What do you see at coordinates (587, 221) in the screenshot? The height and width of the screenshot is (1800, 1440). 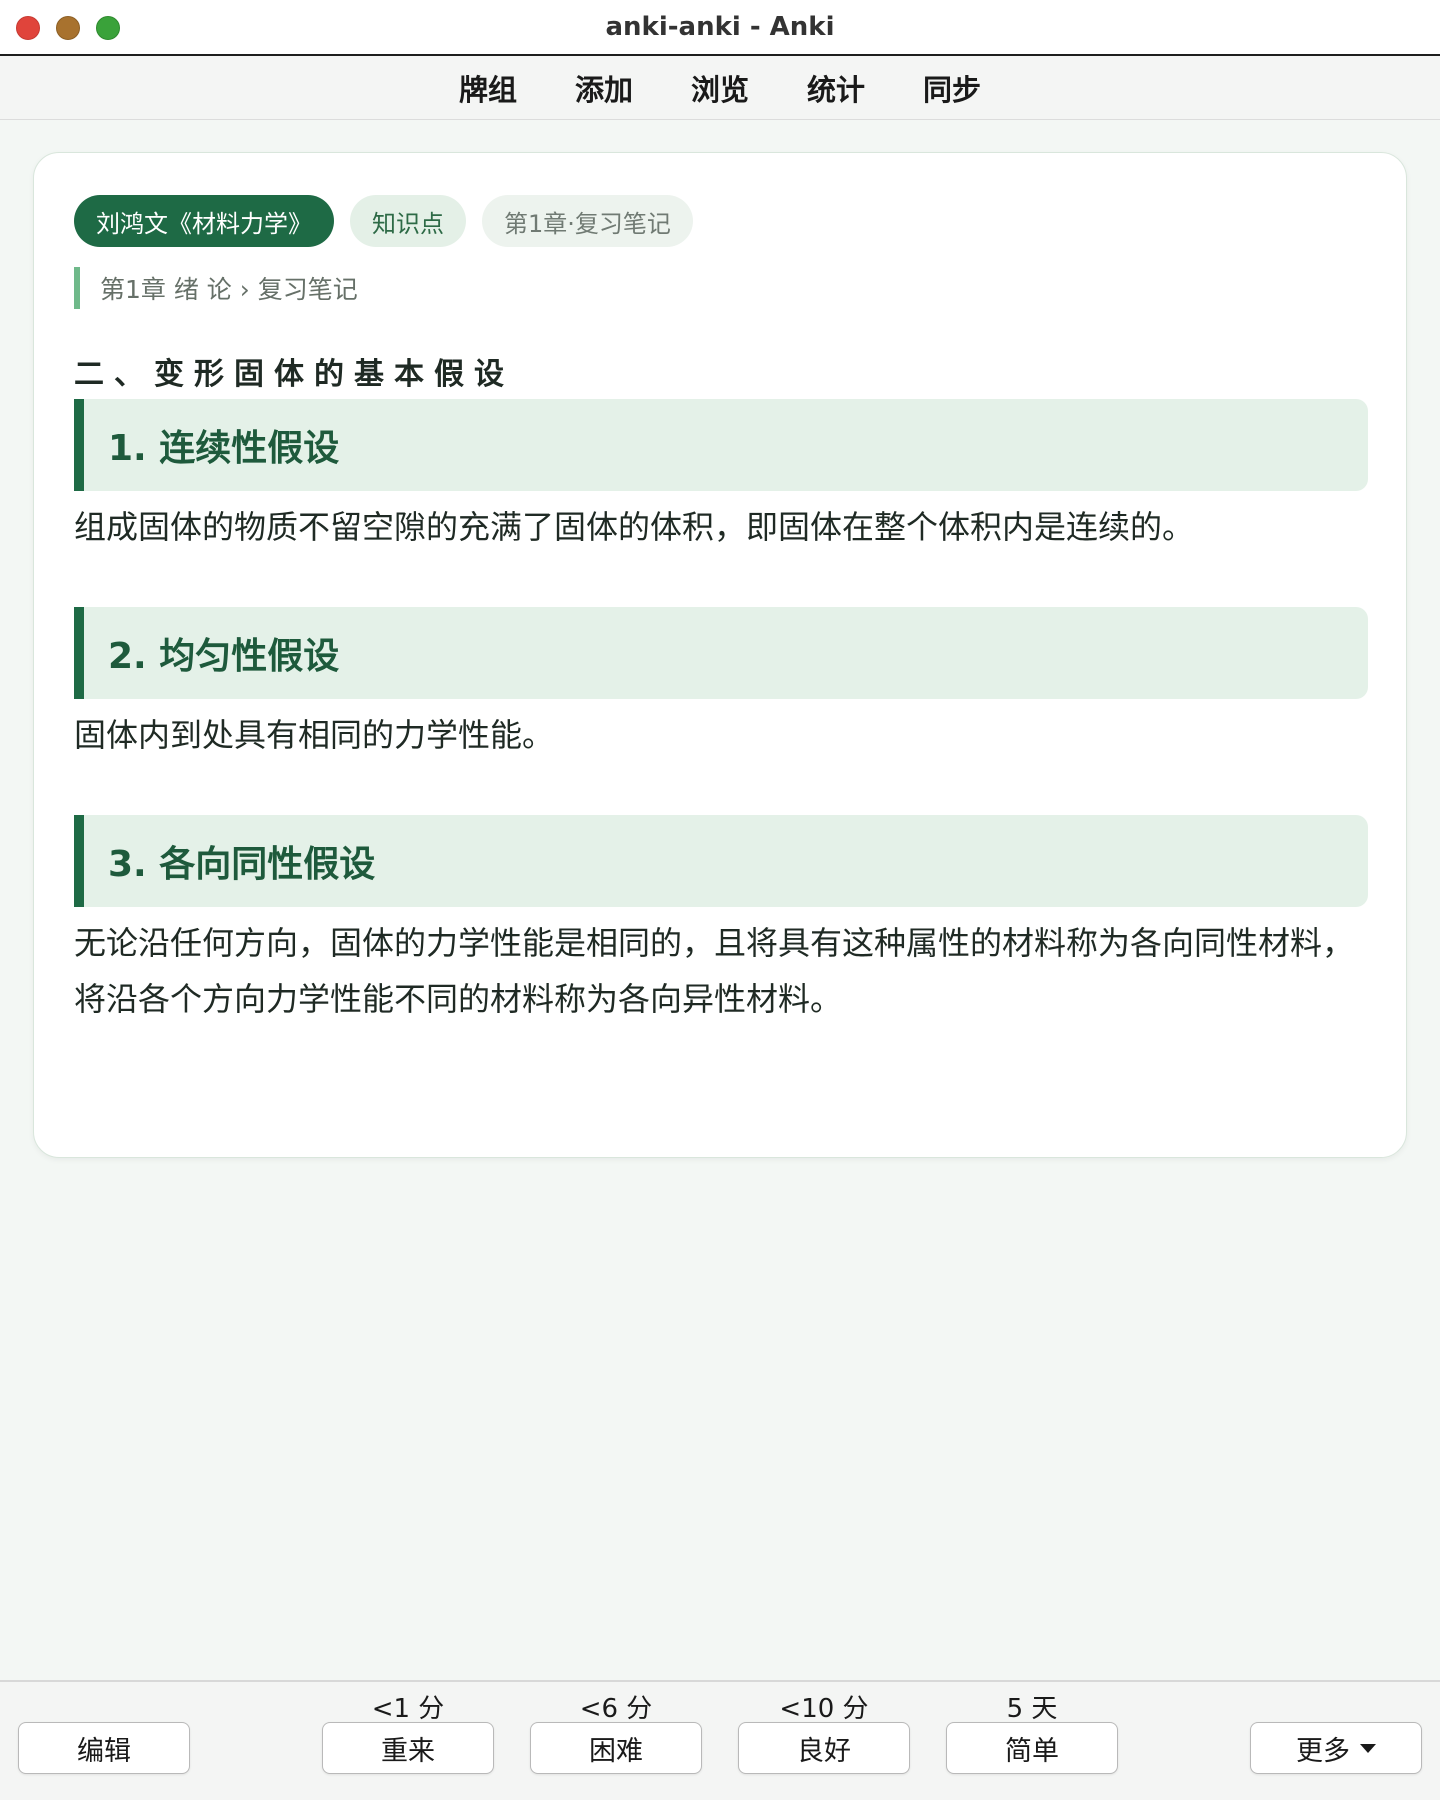 I see `tag-chapter-notes: 第1章·复习笔记` at bounding box center [587, 221].